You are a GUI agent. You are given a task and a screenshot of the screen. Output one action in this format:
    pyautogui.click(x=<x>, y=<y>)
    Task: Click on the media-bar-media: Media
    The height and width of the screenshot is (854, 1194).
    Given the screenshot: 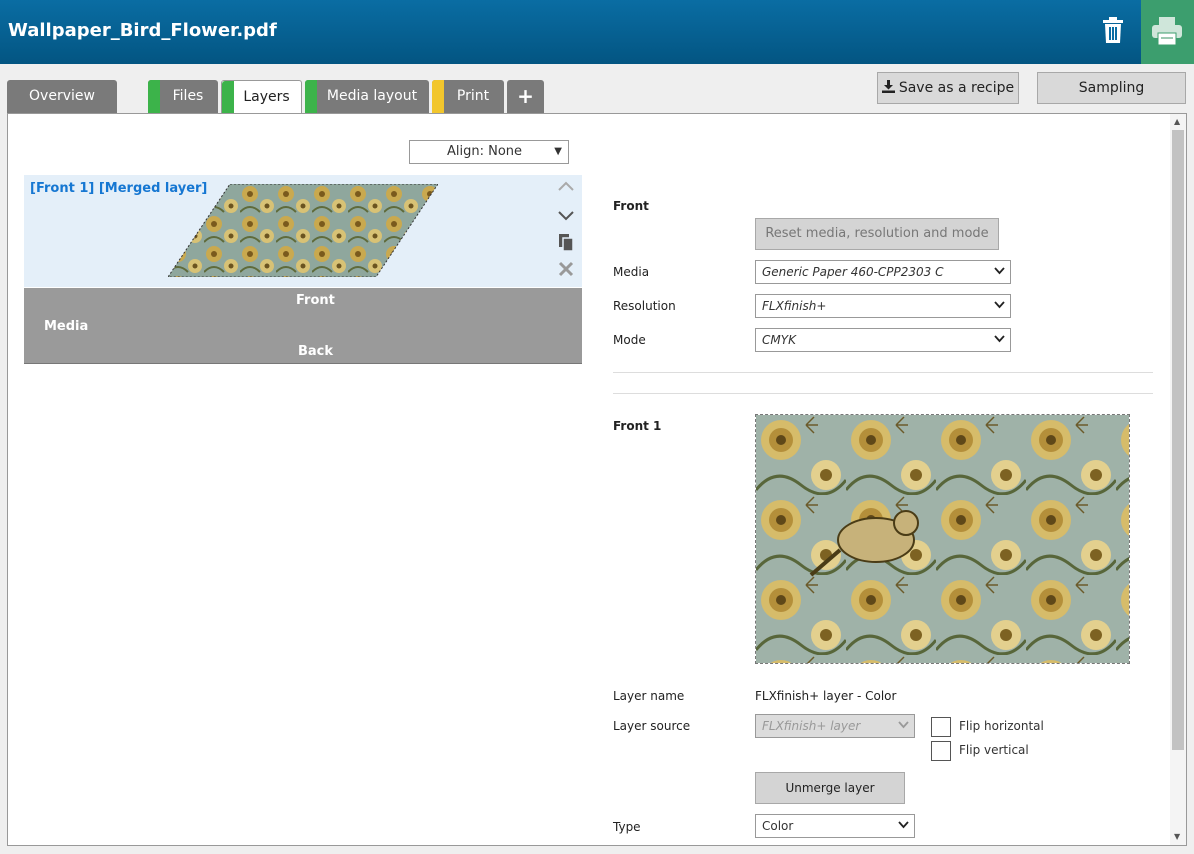 What is the action you would take?
    pyautogui.click(x=66, y=326)
    